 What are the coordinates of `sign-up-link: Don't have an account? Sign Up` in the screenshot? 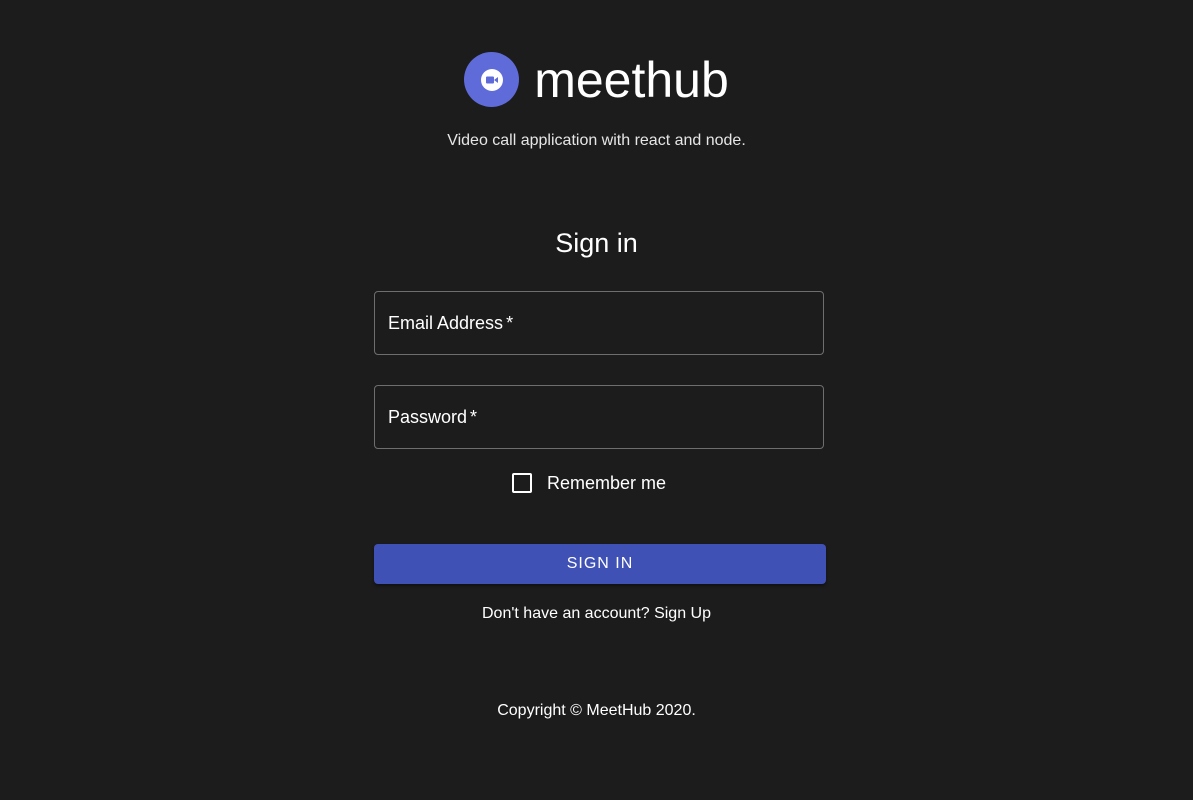 It's located at (596, 614).